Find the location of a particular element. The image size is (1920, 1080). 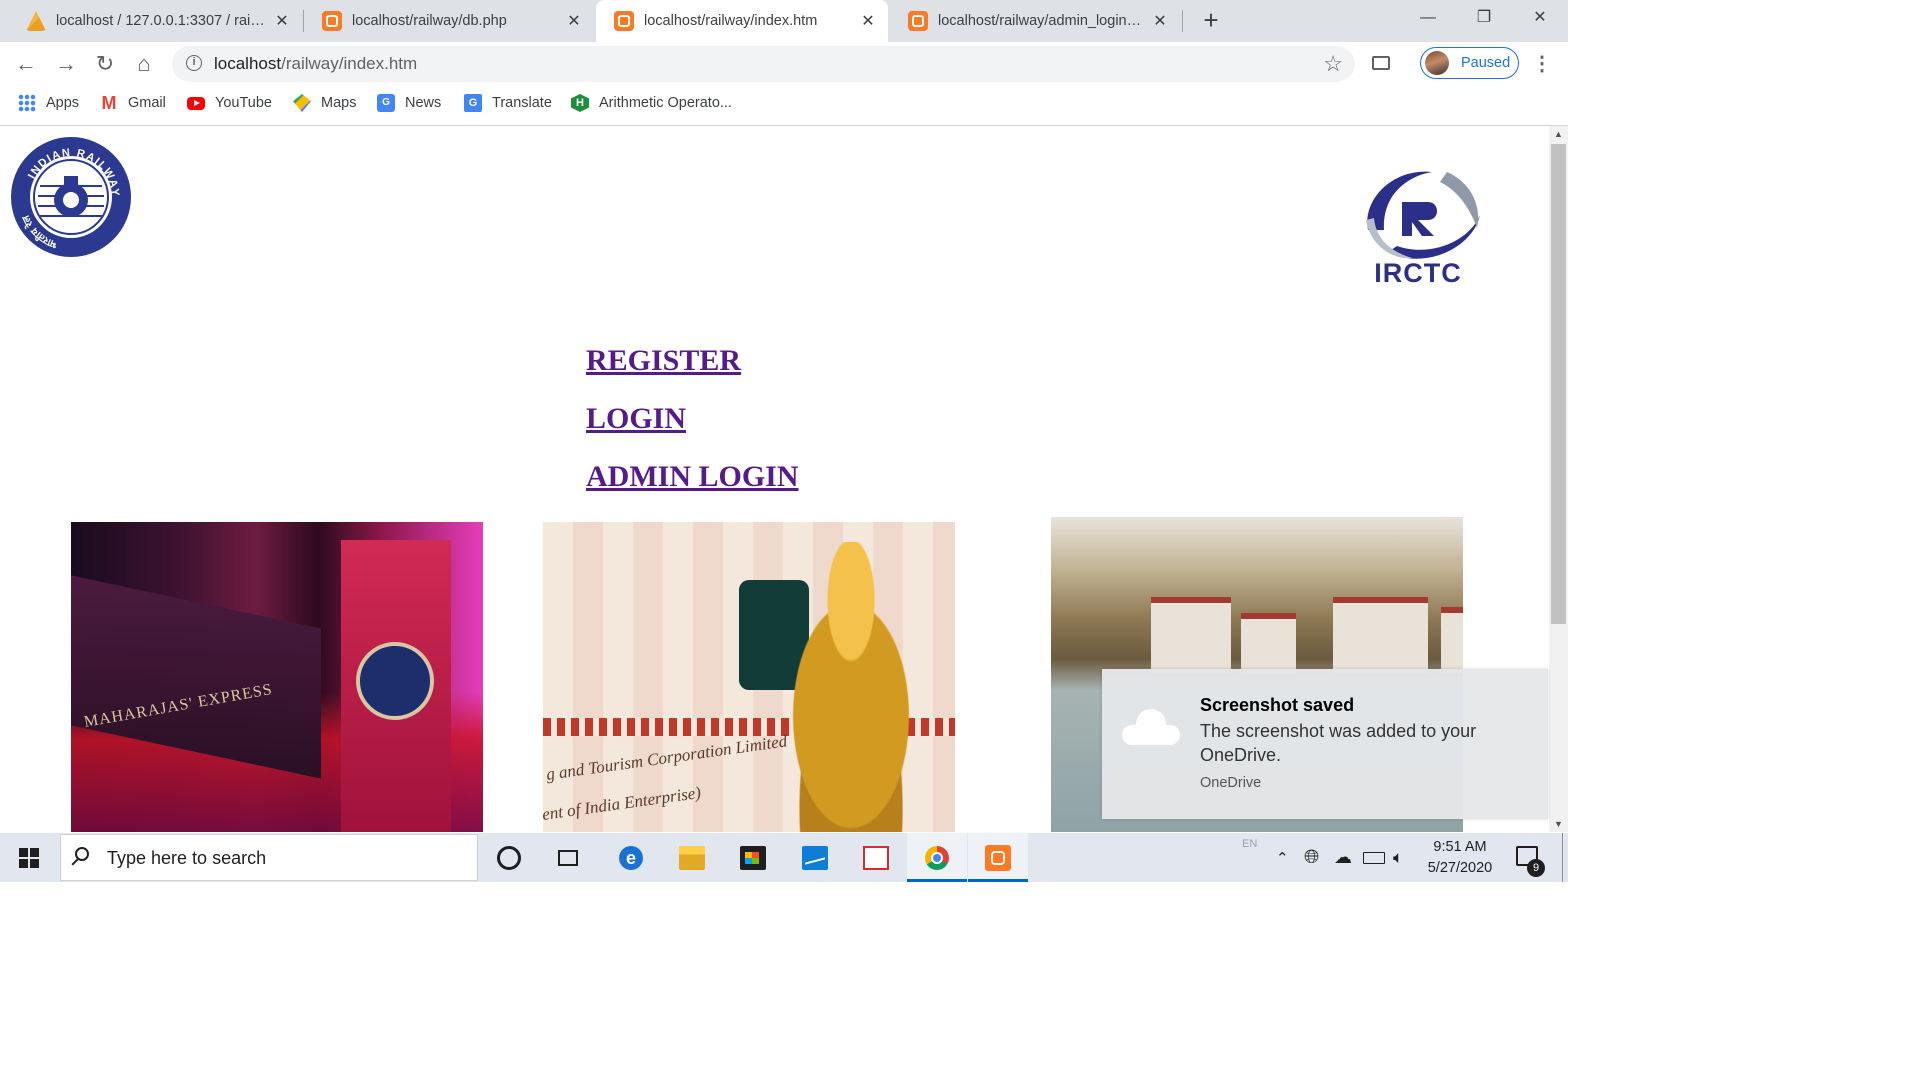

scroll-up-arrow-icon: ▲ is located at coordinates (1558, 134).